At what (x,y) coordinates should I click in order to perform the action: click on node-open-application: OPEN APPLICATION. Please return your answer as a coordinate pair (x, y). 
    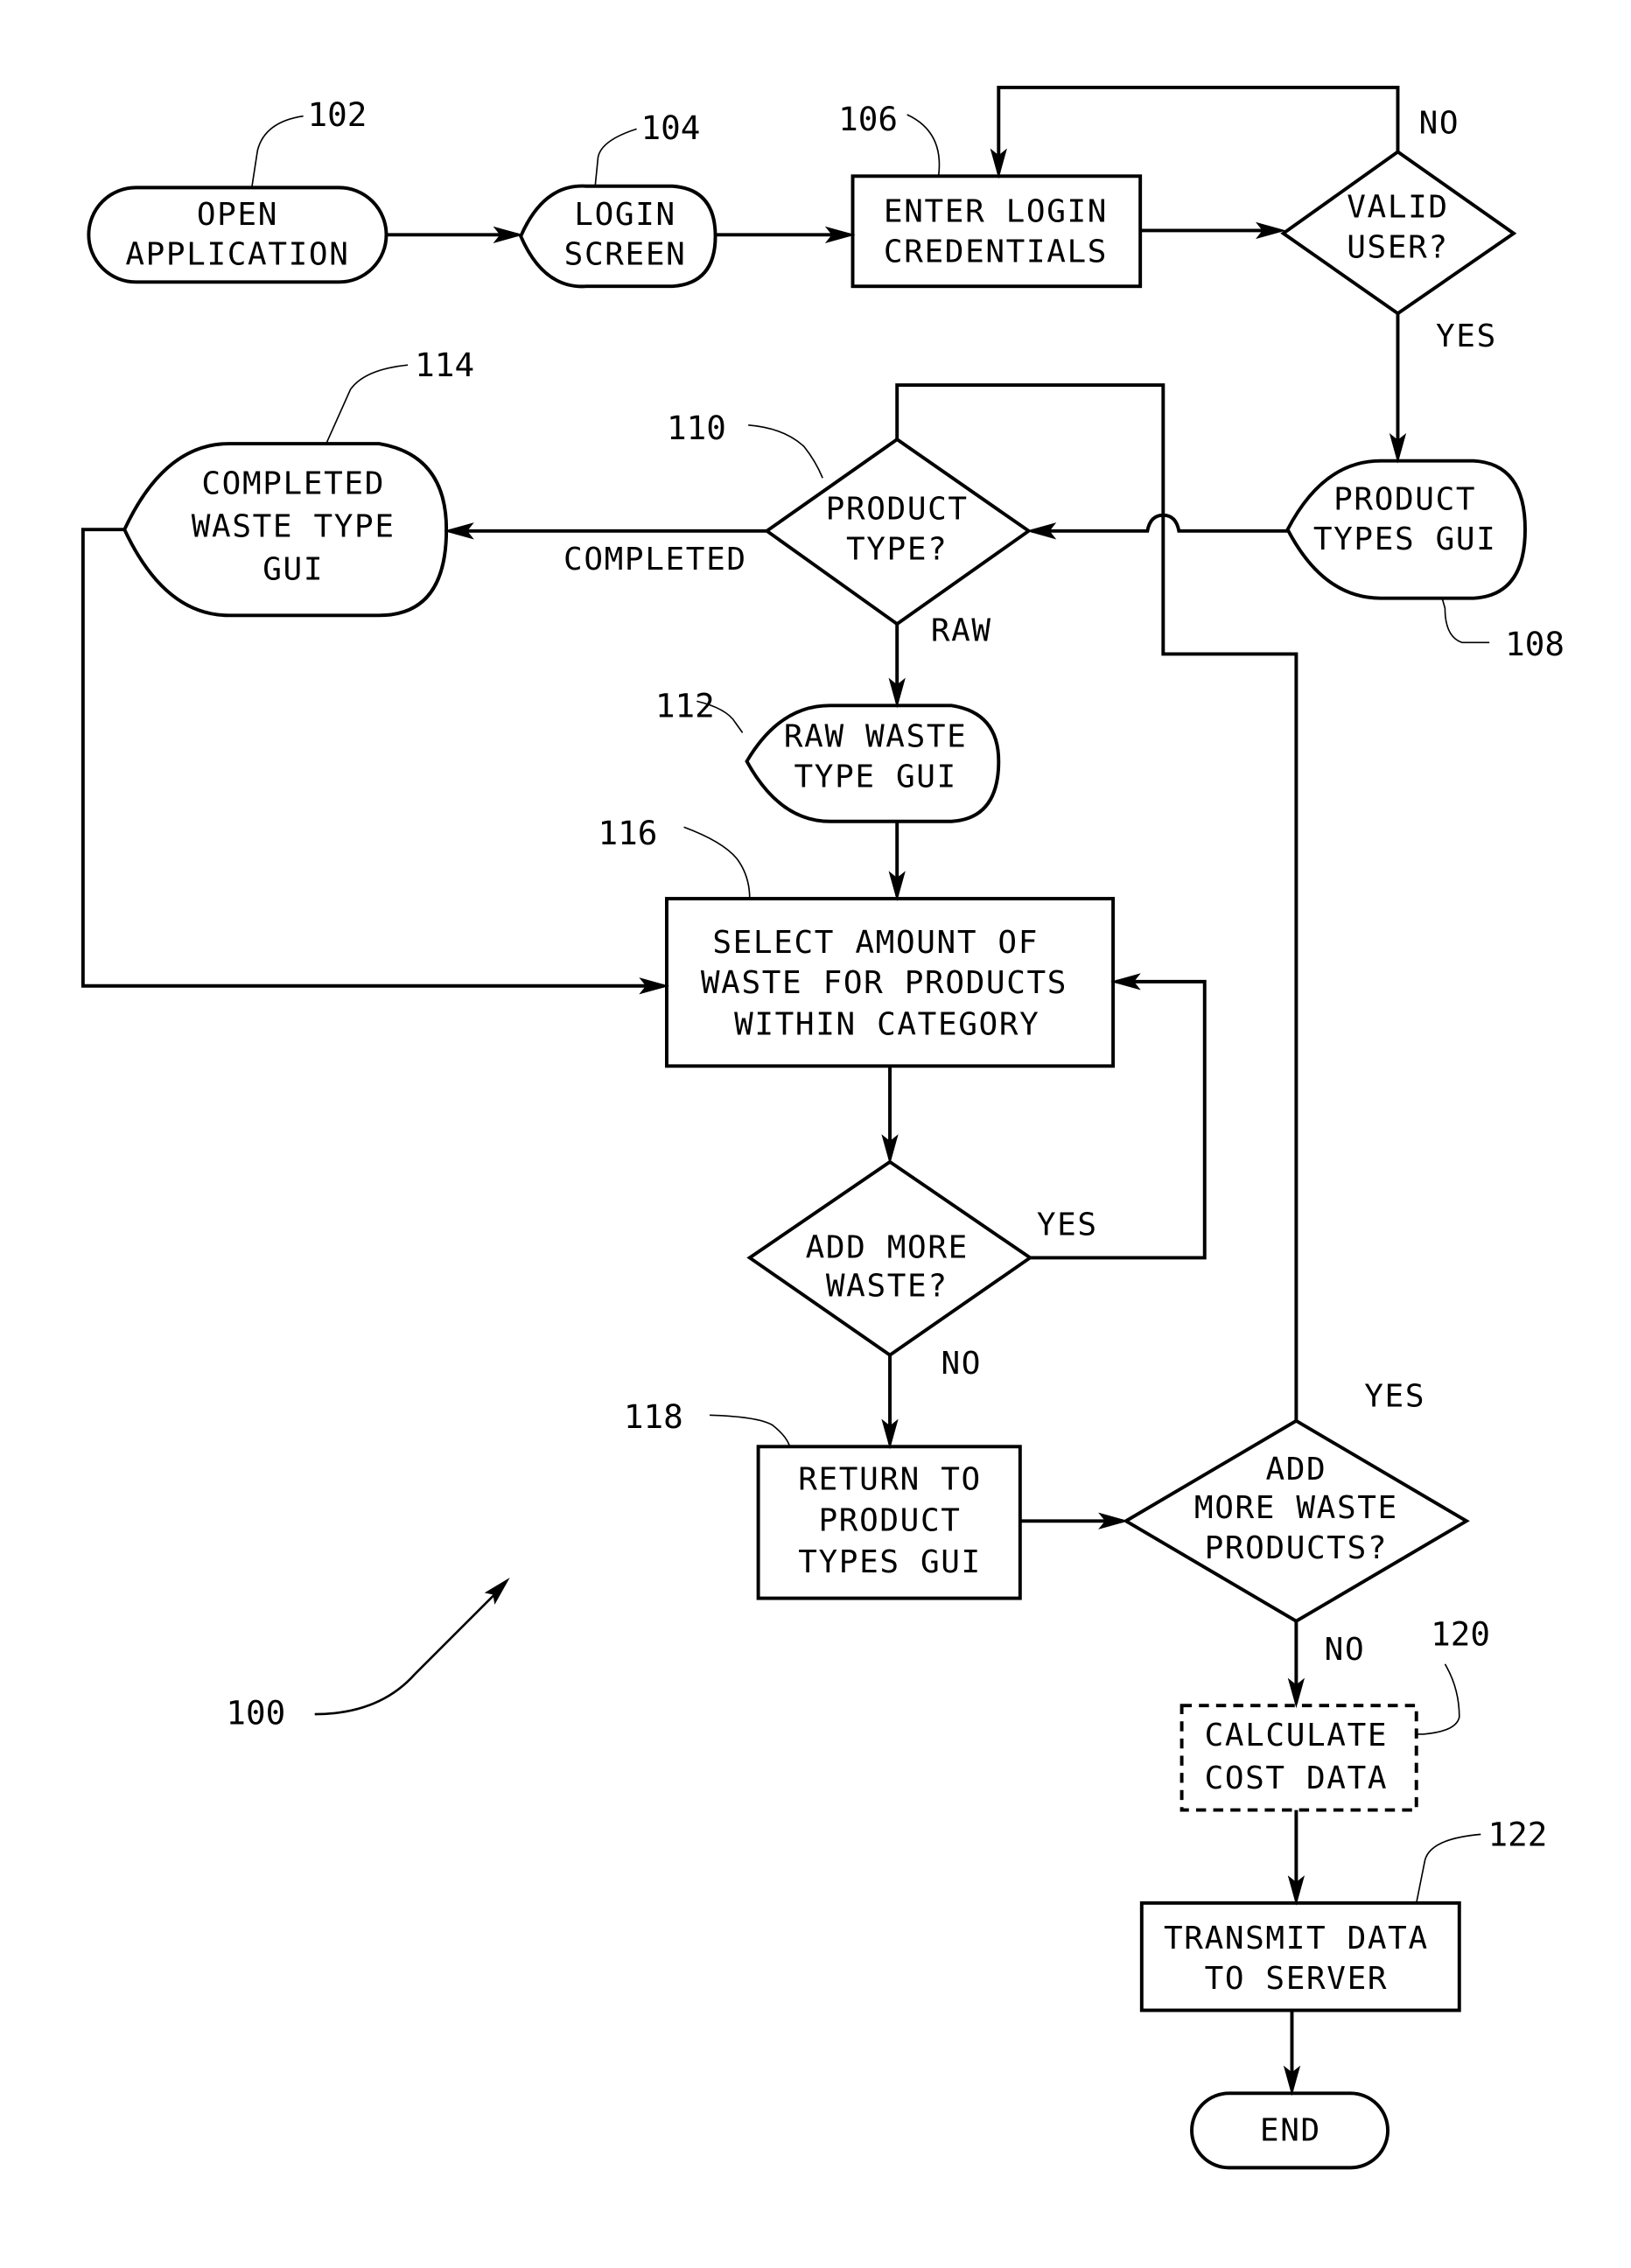
    Looking at the image, I should click on (237, 235).